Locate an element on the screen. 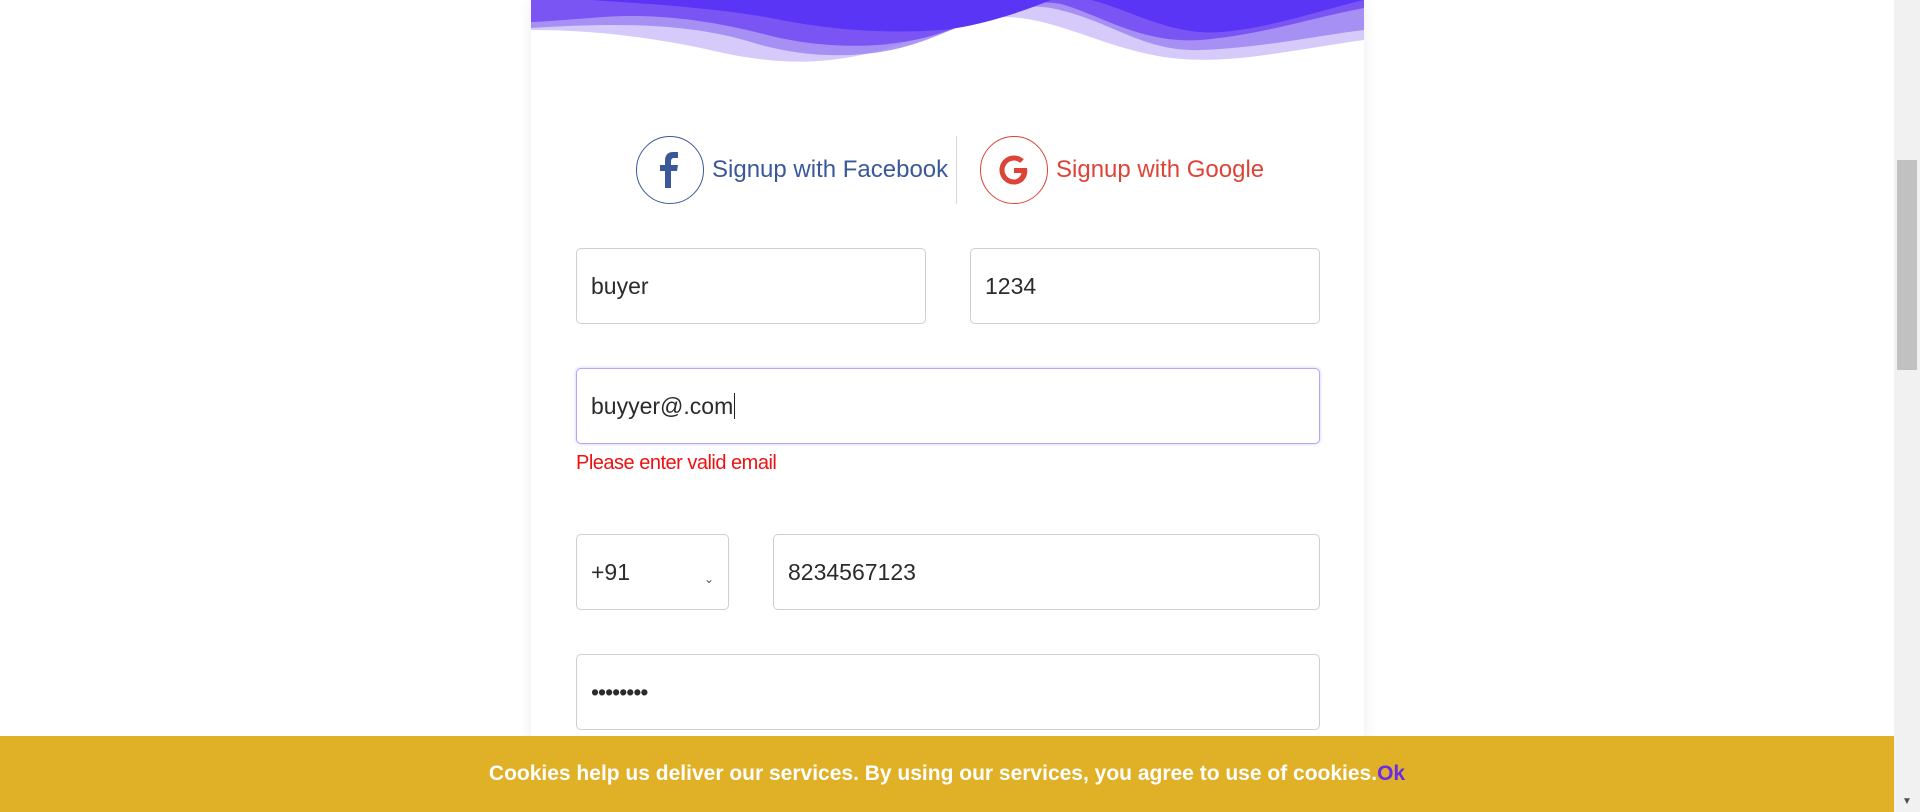 The width and height of the screenshot is (1920, 812). cookie-ok-button: Ok is located at coordinates (1391, 774).